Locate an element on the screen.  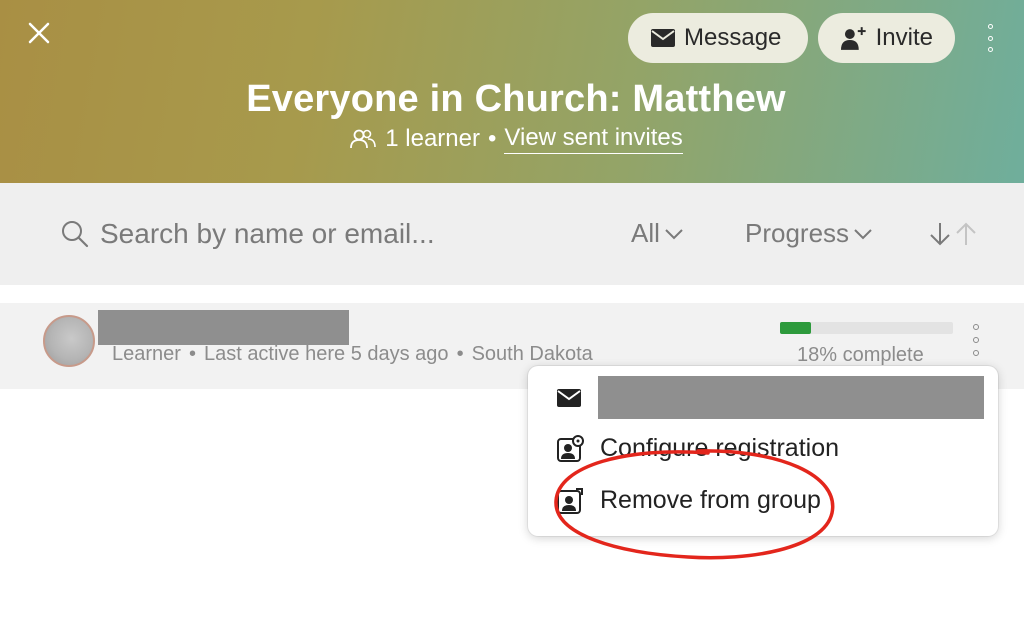
menu-item-remove-from-group: Remove from group is located at coordinates (688, 500).